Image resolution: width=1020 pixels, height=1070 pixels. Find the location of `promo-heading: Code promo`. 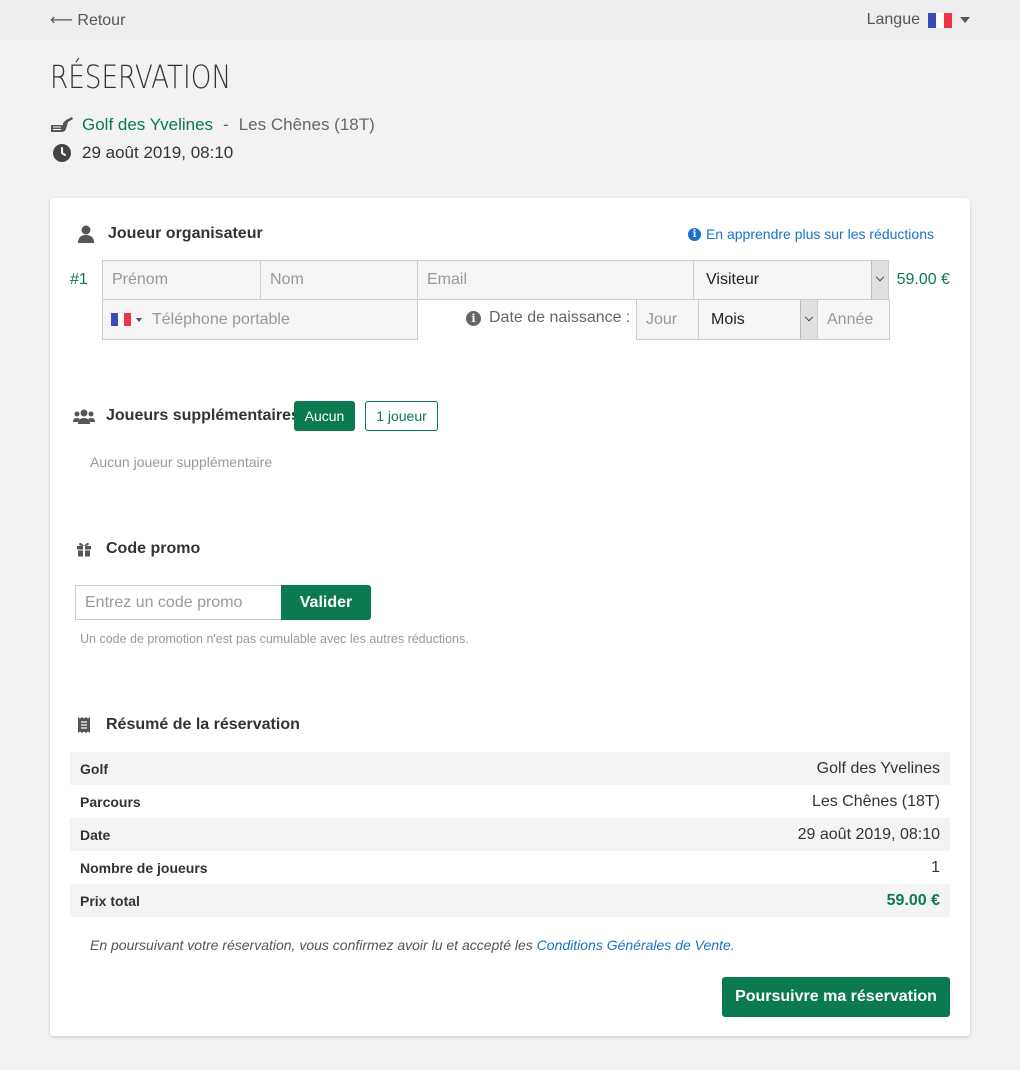

promo-heading: Code promo is located at coordinates (136, 549).